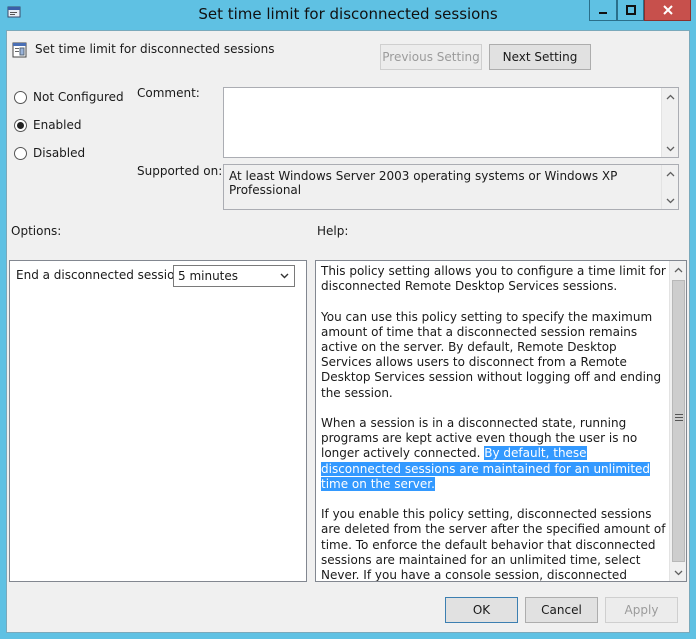  What do you see at coordinates (451, 122) in the screenshot?
I see `comment-textbox` at bounding box center [451, 122].